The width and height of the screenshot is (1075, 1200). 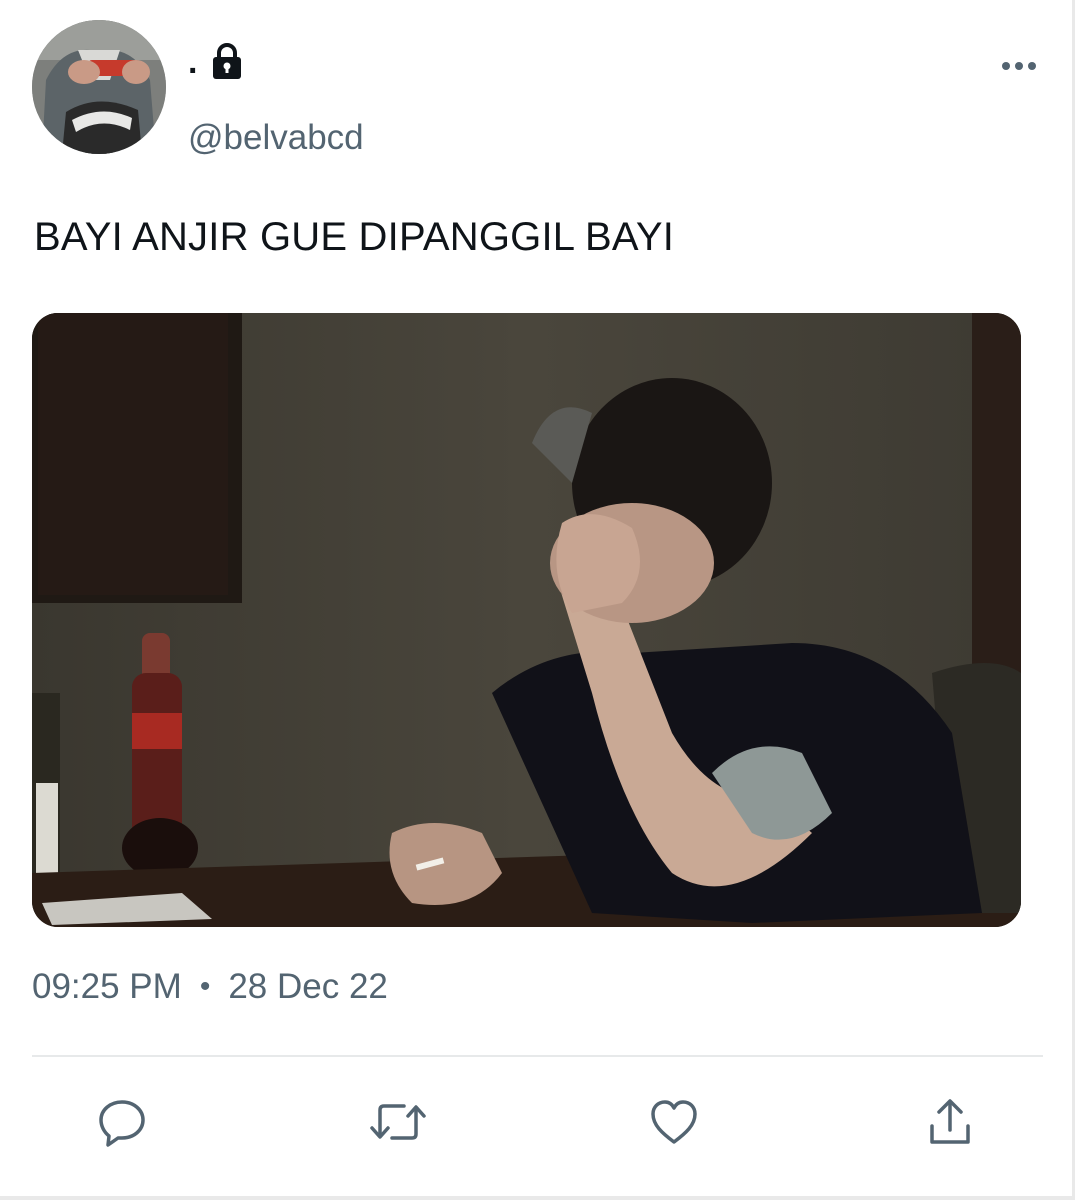 I want to click on retweet-button, so click(x=398, y=1122).